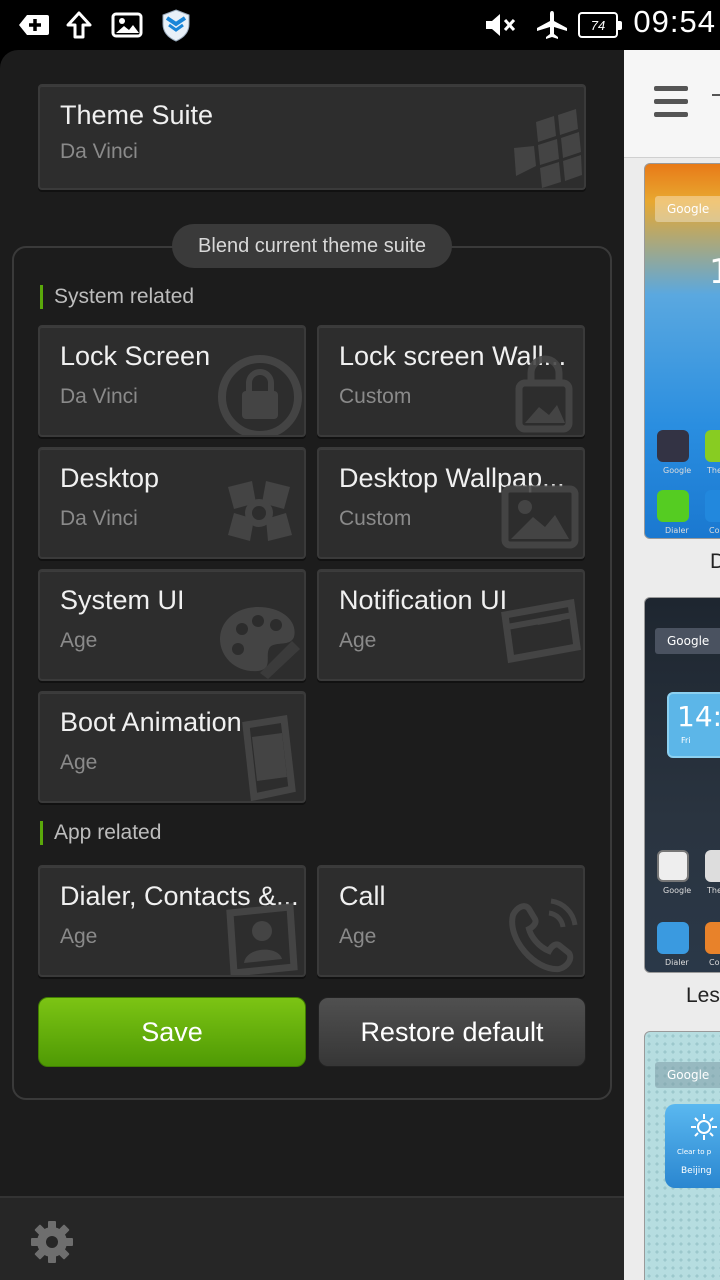  What do you see at coordinates (375, 518) in the screenshot?
I see `desktop-wallpaper-value: Custom` at bounding box center [375, 518].